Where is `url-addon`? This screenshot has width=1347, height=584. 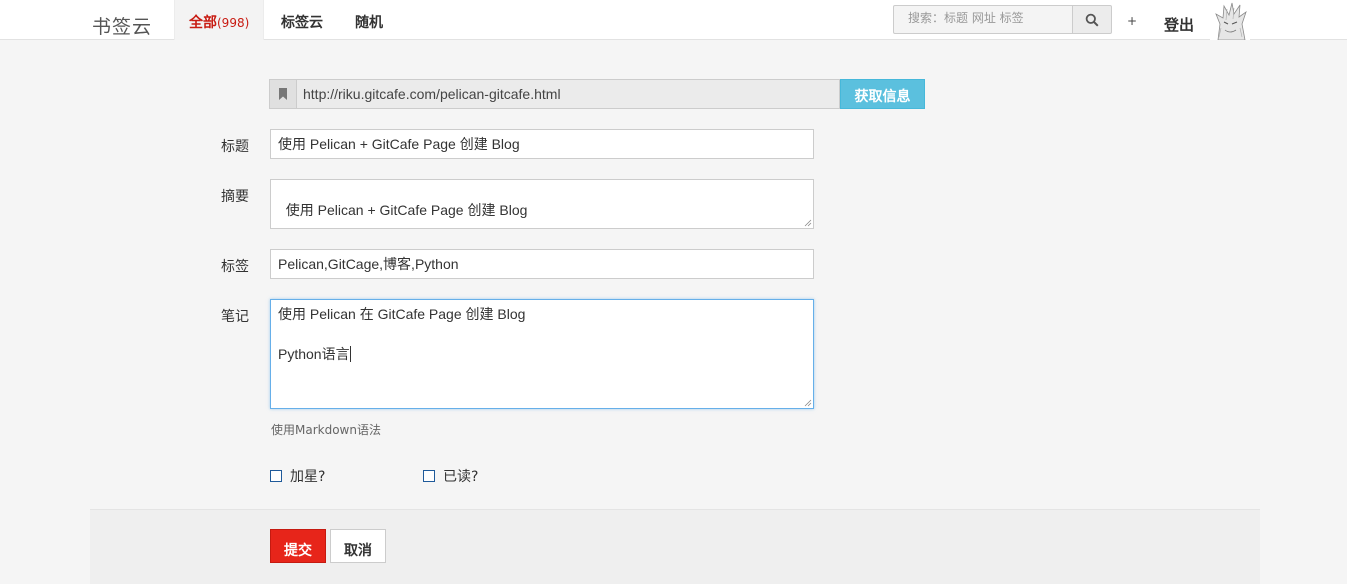 url-addon is located at coordinates (282, 94).